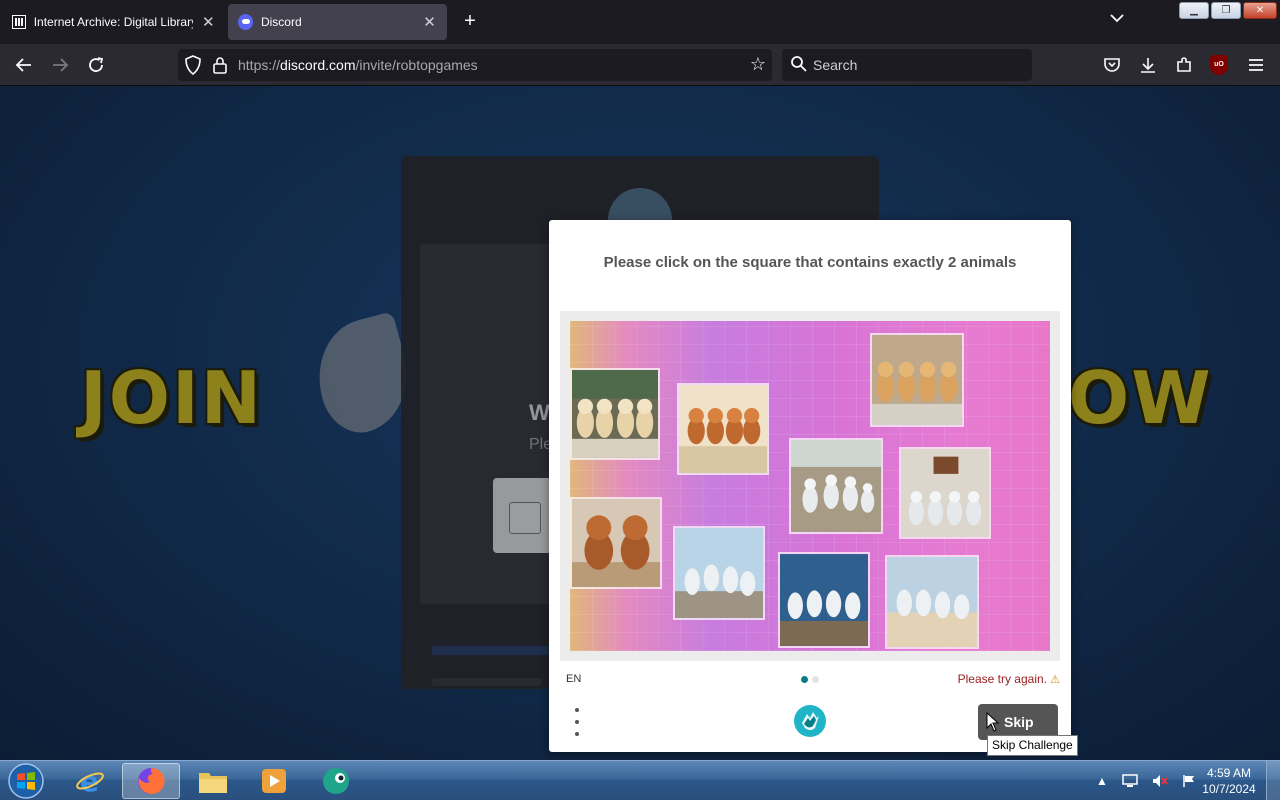  I want to click on image-tile-four-puppies, so click(615, 414).